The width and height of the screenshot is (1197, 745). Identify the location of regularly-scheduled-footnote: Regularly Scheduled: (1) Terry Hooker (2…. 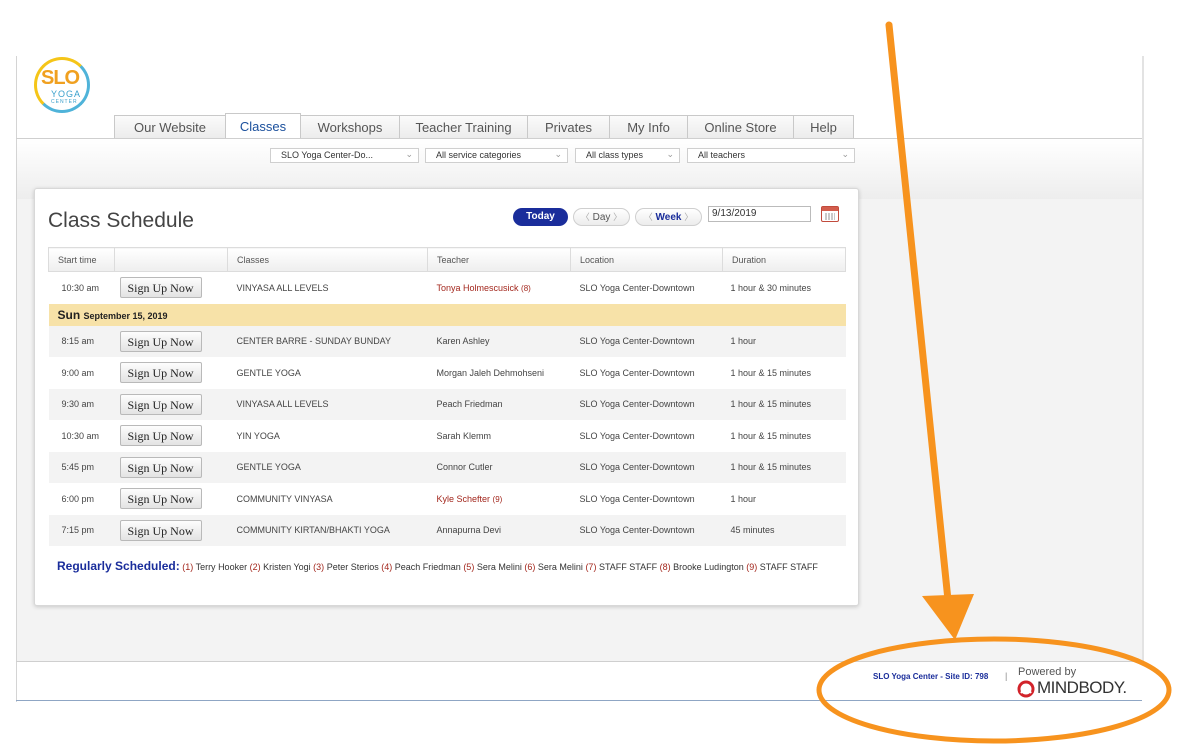
(447, 566).